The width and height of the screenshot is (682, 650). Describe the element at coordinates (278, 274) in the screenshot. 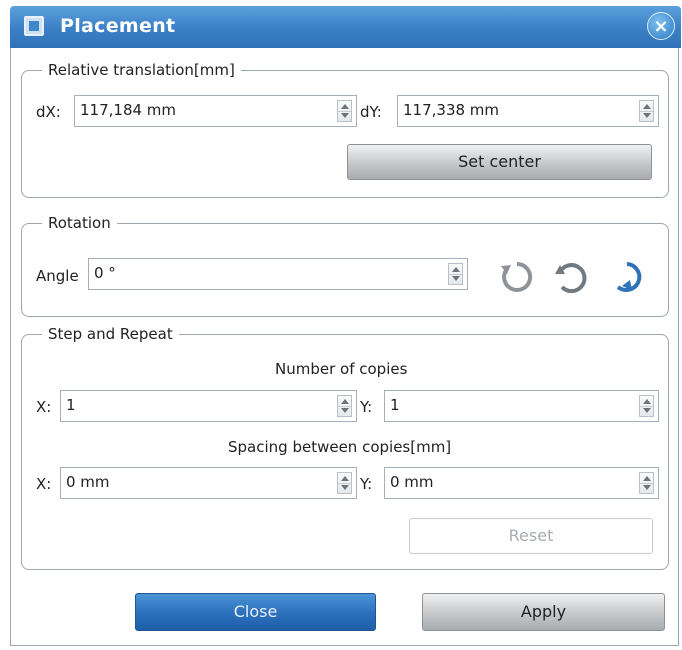

I see `angle-input: 0 °` at that location.